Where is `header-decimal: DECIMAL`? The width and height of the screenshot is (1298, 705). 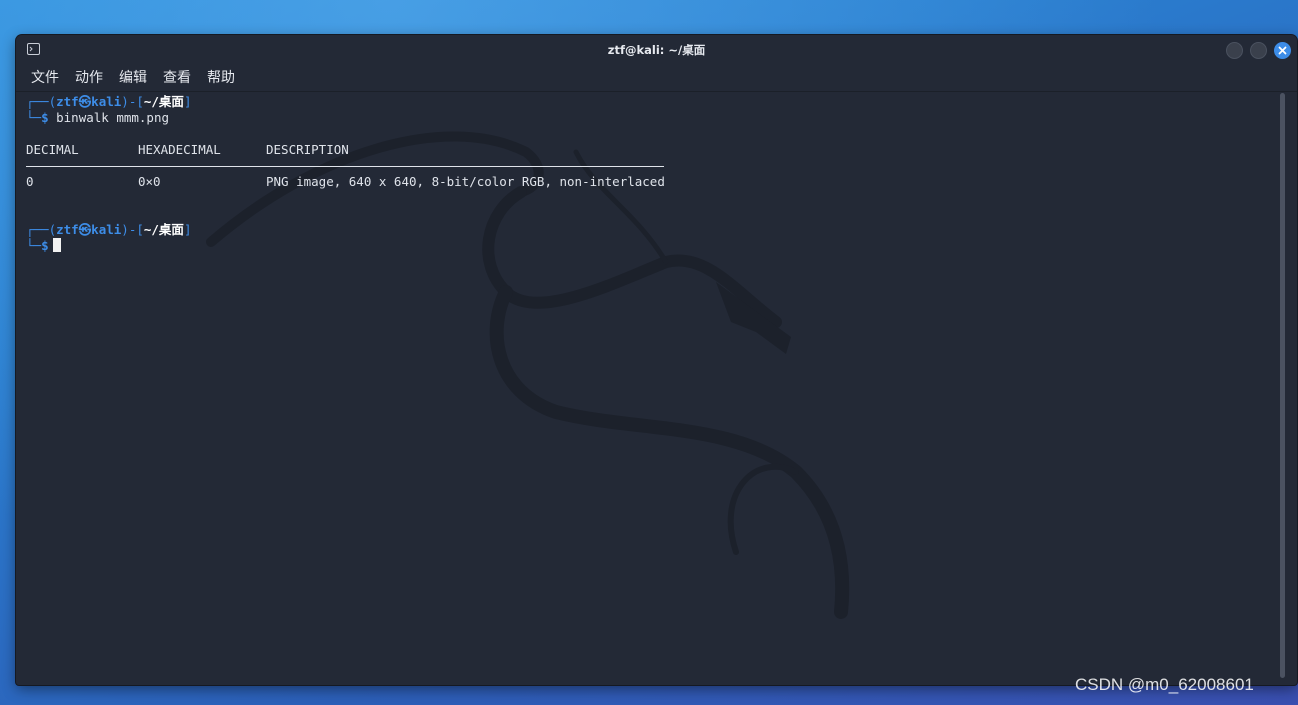 header-decimal: DECIMAL is located at coordinates (52, 149).